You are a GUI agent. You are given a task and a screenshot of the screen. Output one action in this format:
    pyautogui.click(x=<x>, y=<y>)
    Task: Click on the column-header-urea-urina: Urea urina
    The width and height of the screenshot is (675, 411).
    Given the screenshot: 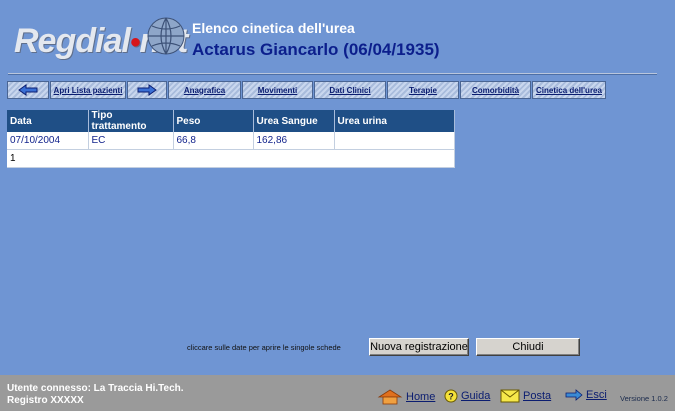 What is the action you would take?
    pyautogui.click(x=394, y=121)
    